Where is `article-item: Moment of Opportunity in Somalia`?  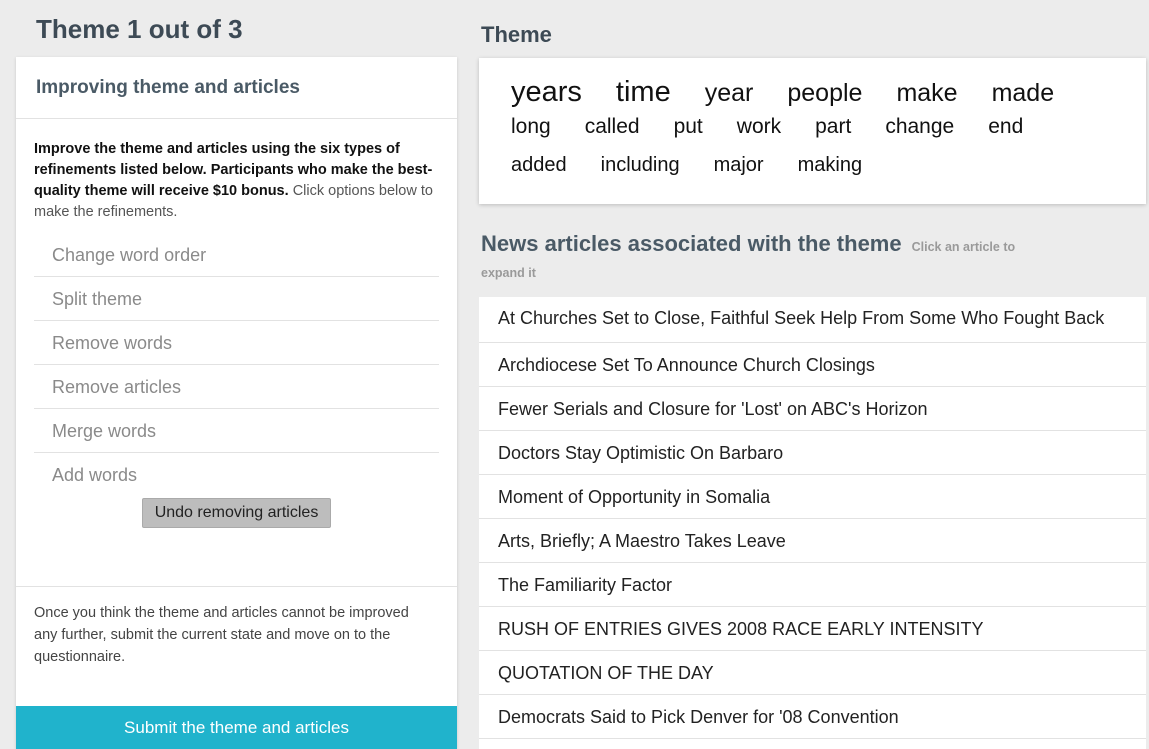
article-item: Moment of Opportunity in Somalia is located at coordinates (812, 497).